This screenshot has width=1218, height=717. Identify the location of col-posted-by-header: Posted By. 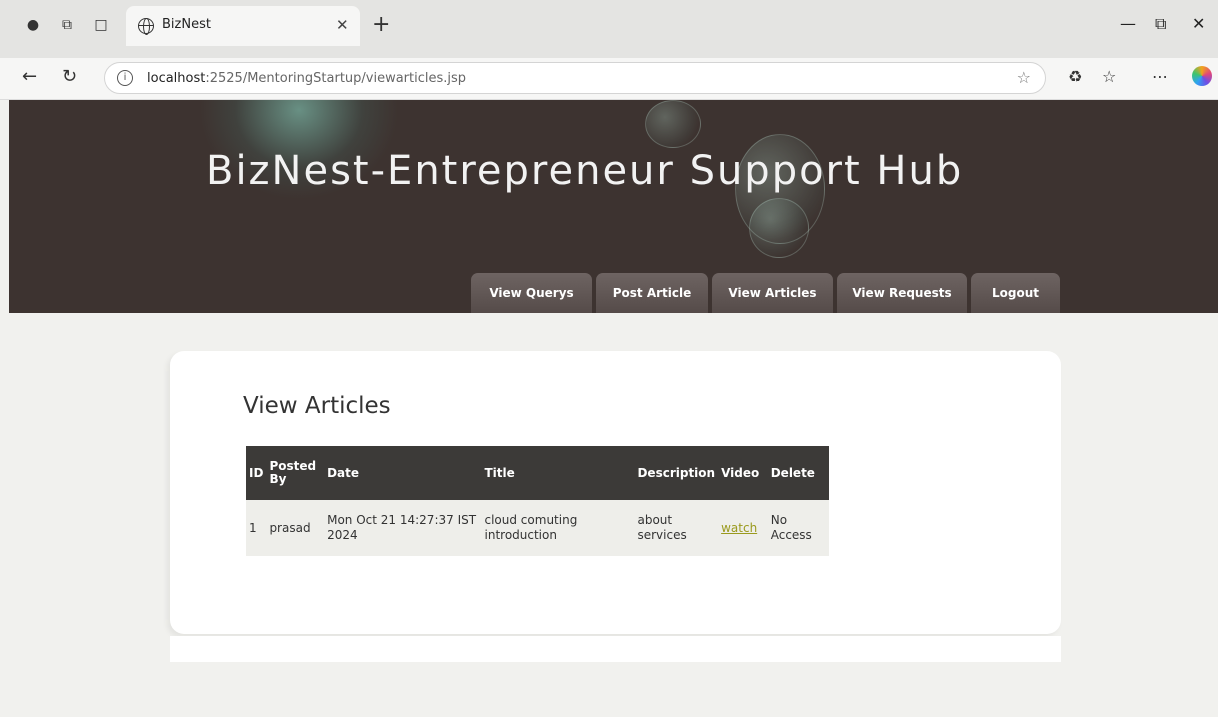
(295, 473).